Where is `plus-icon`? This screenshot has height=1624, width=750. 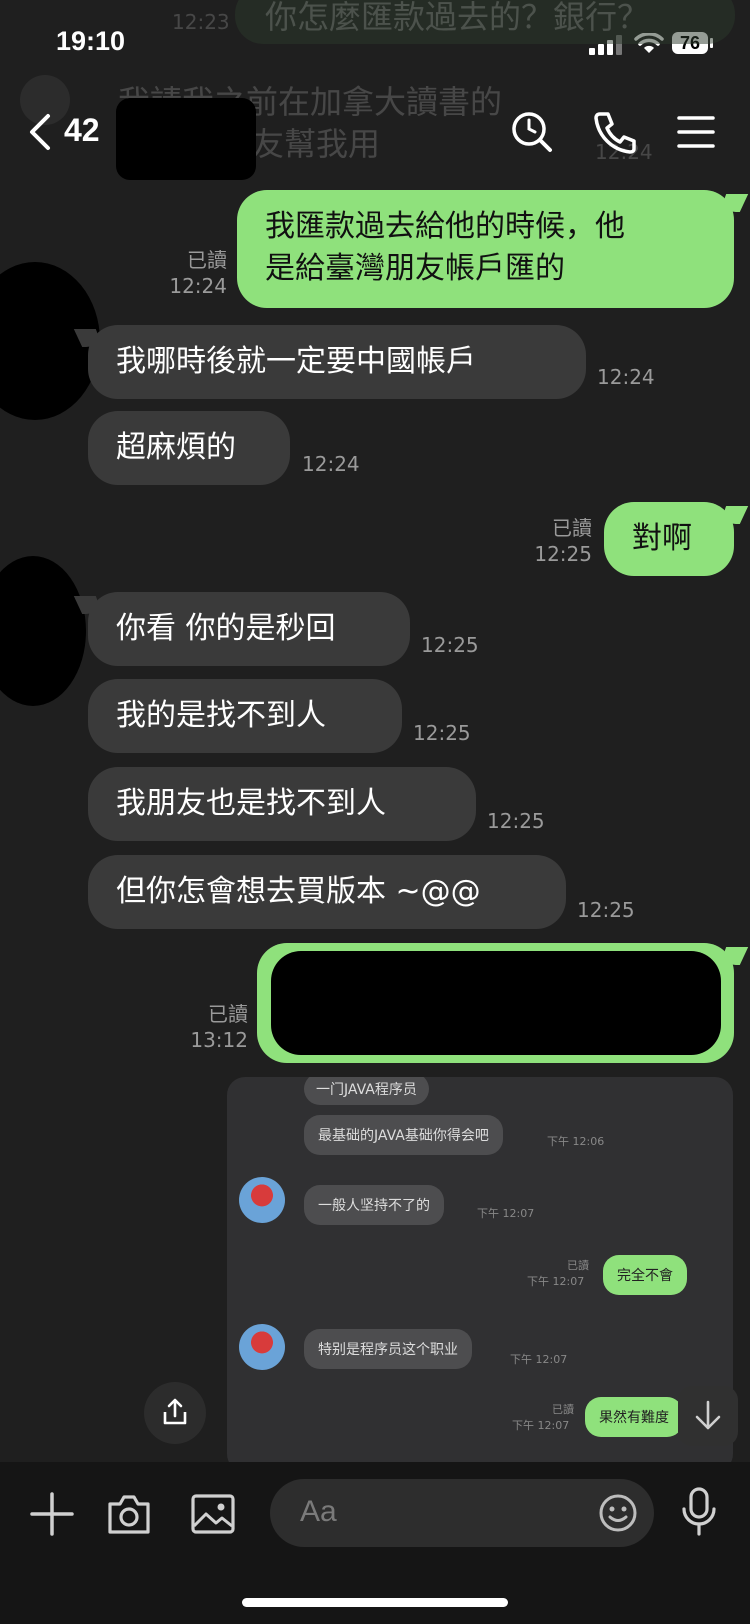
plus-icon is located at coordinates (52, 1514).